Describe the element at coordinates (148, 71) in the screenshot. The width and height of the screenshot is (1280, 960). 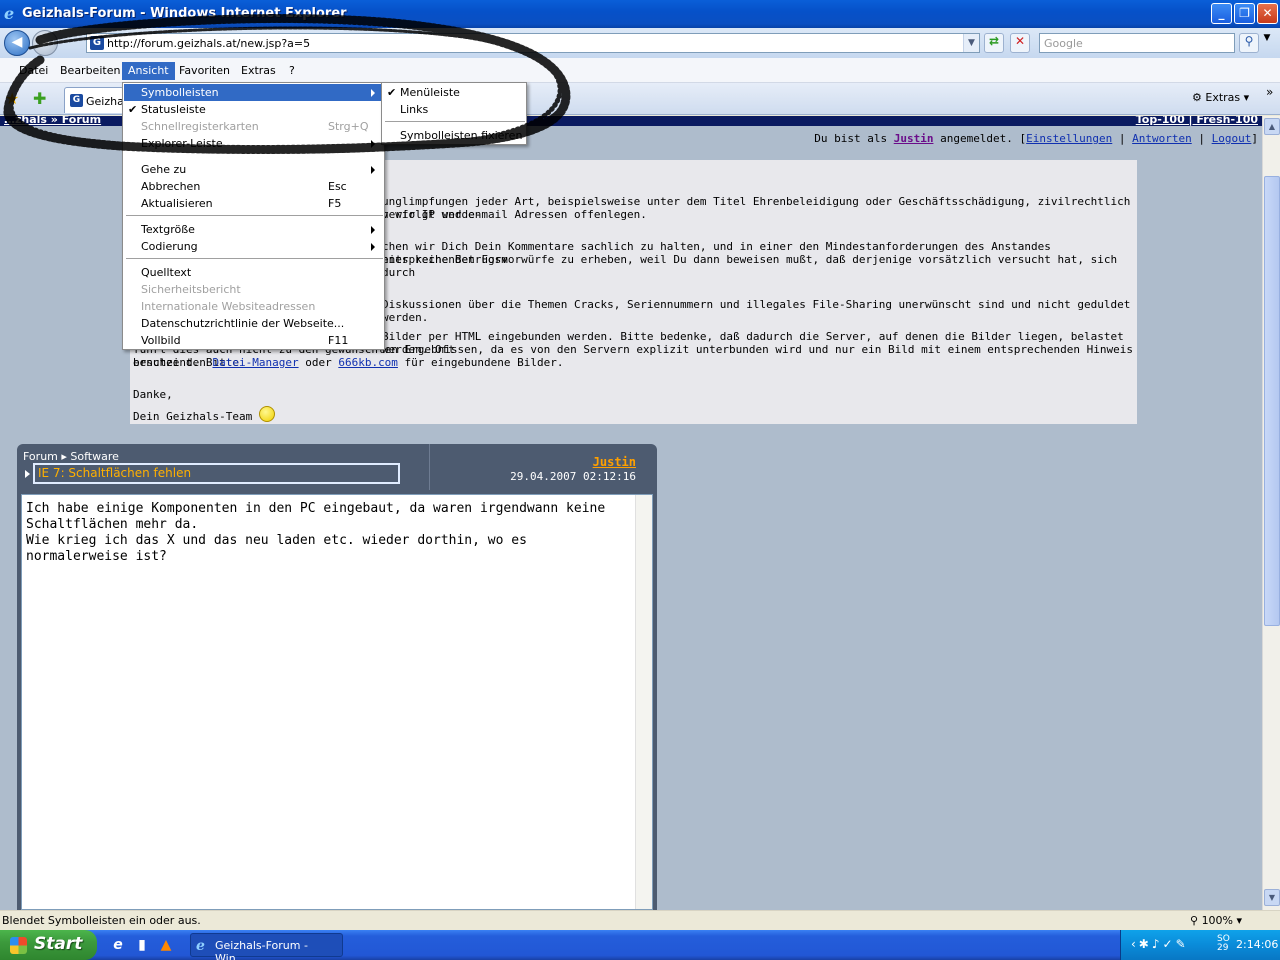
I see `menu-ansicht: Ansicht` at that location.